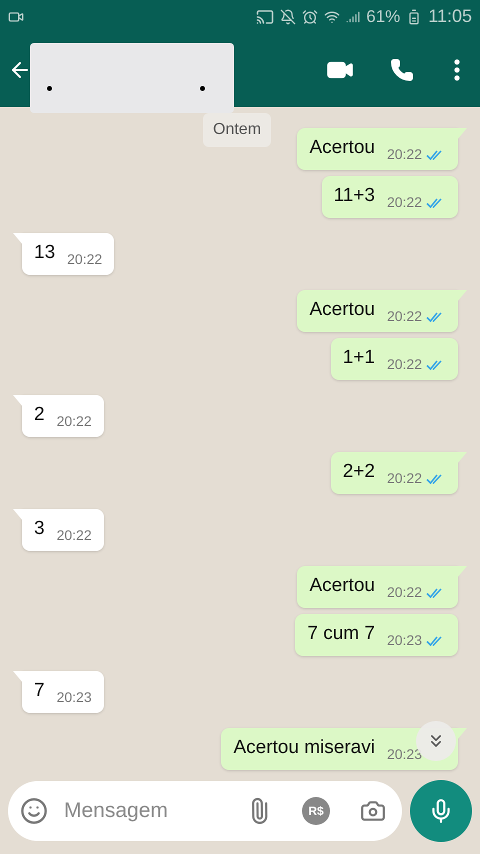 The width and height of the screenshot is (480, 854). I want to click on message-text: Acertou miseravi, so click(304, 748).